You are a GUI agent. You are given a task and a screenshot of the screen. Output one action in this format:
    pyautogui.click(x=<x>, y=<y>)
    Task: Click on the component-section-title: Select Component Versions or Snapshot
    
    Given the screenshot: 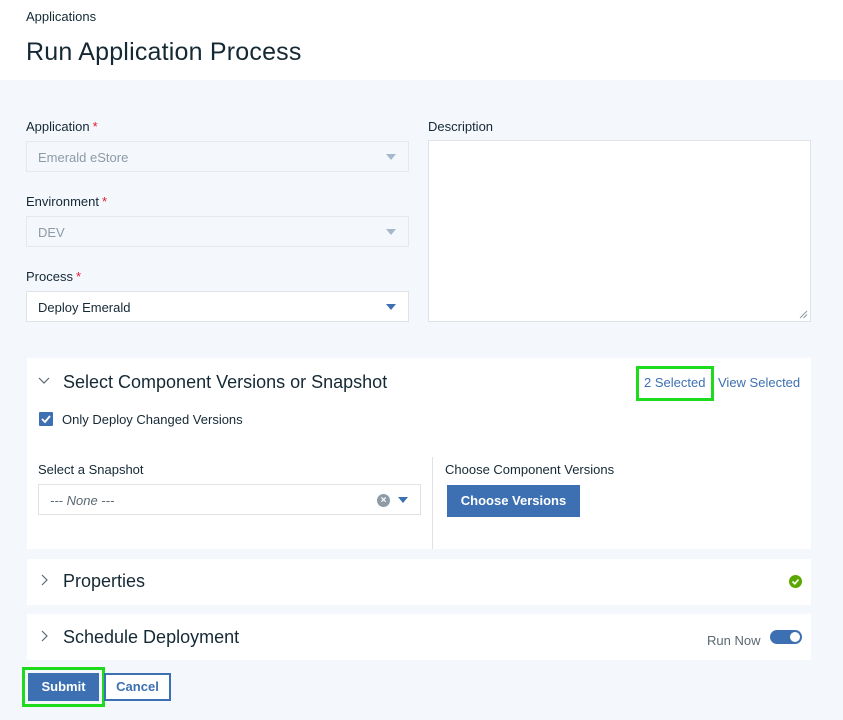 What is the action you would take?
    pyautogui.click(x=225, y=382)
    